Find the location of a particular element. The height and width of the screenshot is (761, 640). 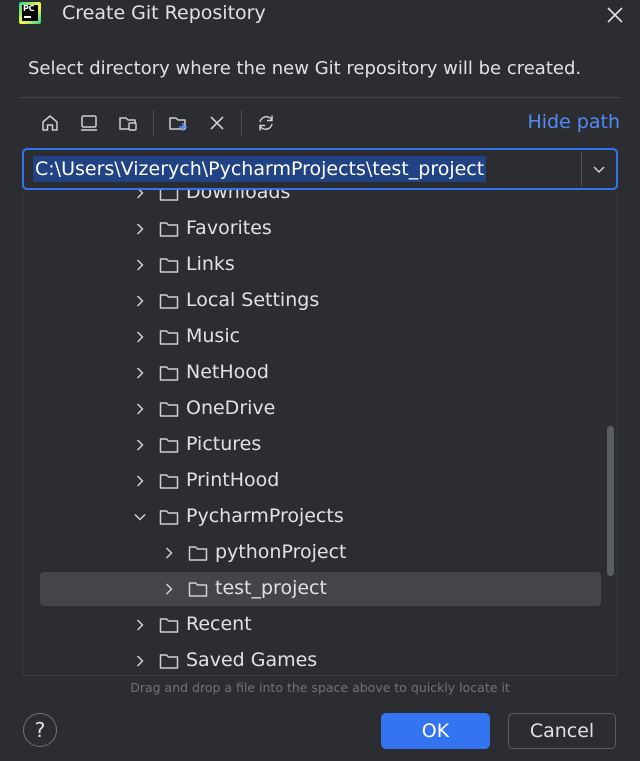

close-icon is located at coordinates (615, 15).